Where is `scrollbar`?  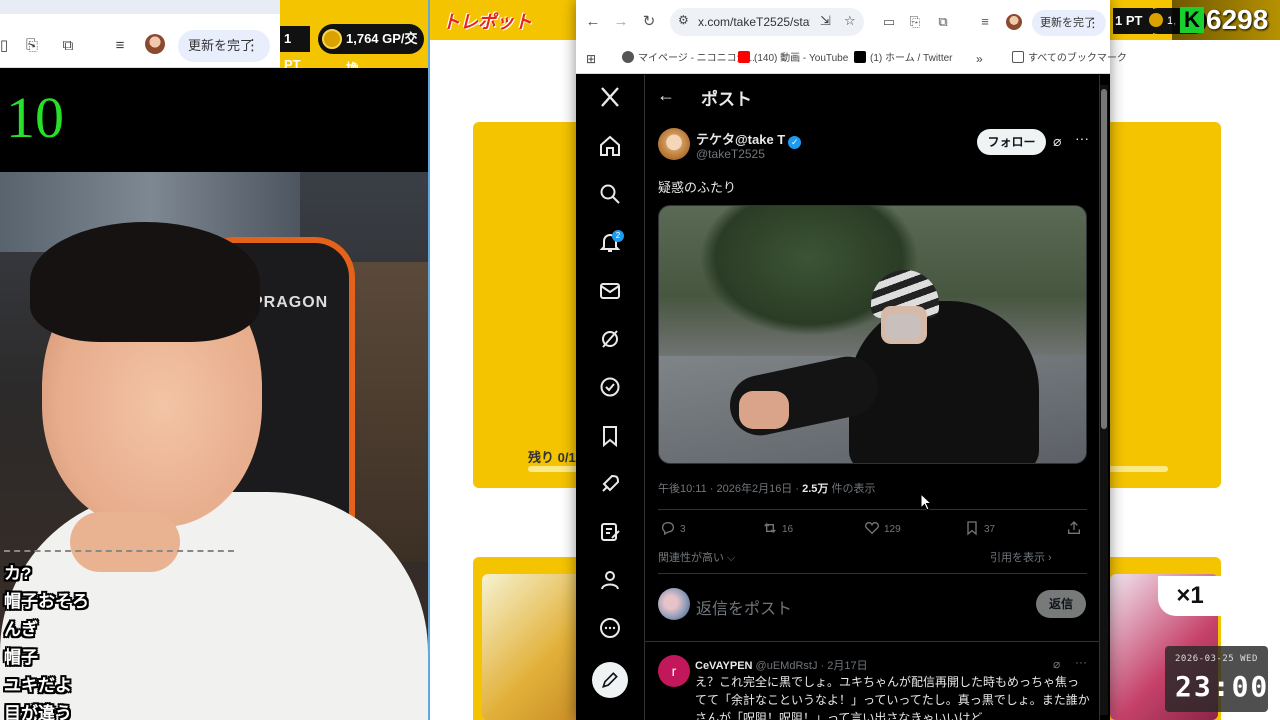 scrollbar is located at coordinates (1104, 400).